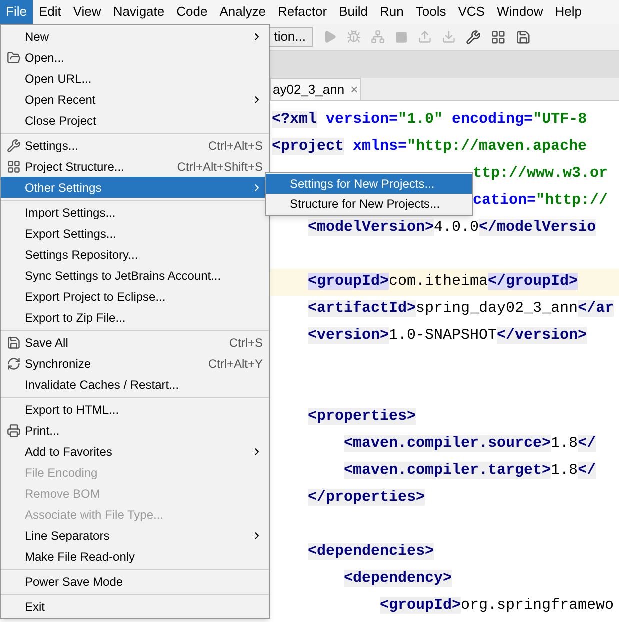 This screenshot has width=619, height=622. Describe the element at coordinates (135, 535) in the screenshot. I see `menu-item: Line Separators` at that location.